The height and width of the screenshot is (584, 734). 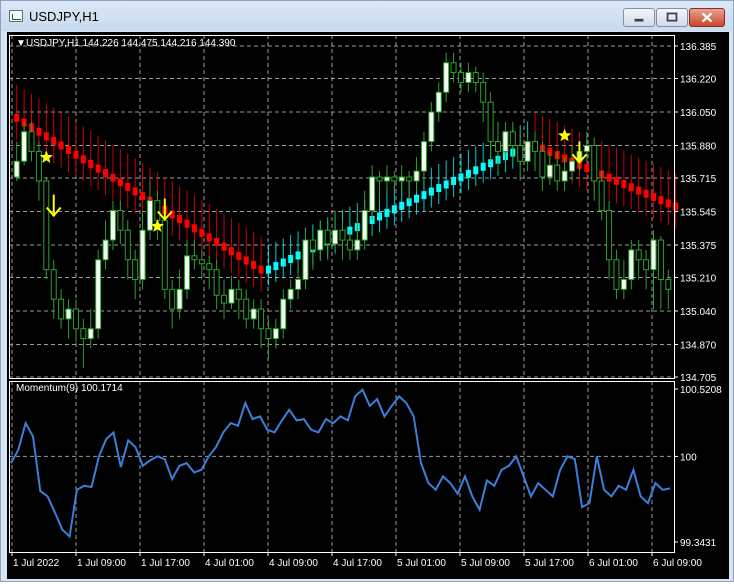 I want to click on maximize-button, so click(x=672, y=17).